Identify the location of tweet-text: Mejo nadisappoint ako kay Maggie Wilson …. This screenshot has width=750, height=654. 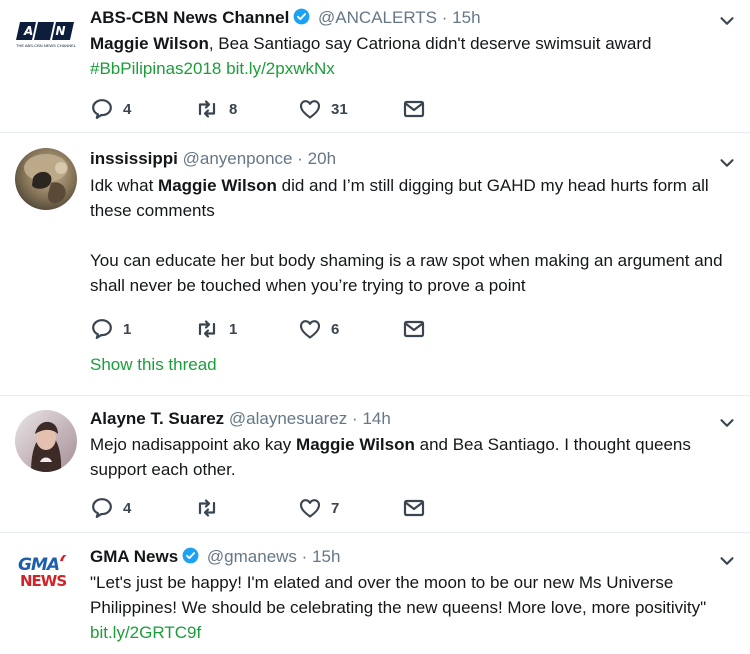
(408, 457).